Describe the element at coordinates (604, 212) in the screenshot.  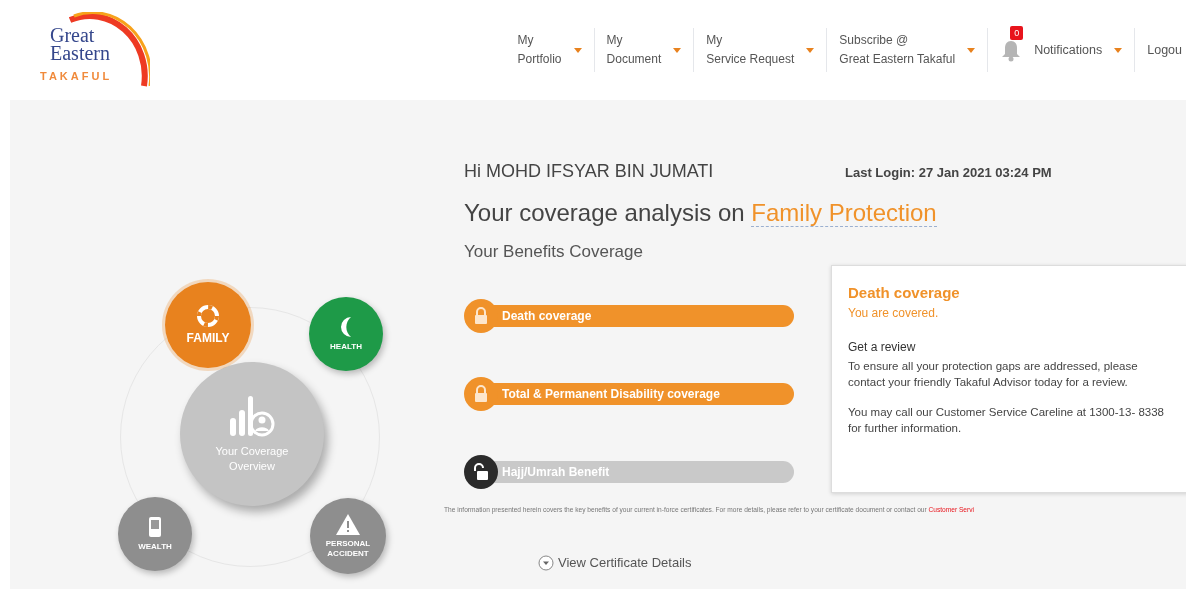
I see `heading: Your coverage analysis on` at that location.